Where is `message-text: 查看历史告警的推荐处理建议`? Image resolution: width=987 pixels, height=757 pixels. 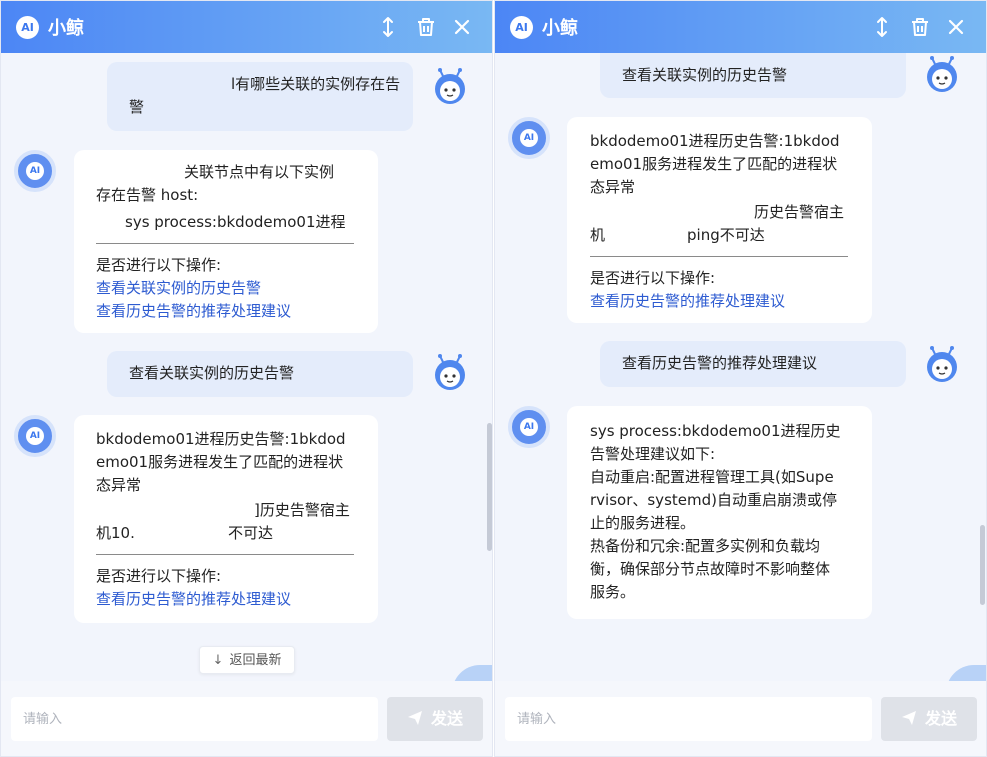 message-text: 查看历史告警的推荐处理建议 is located at coordinates (720, 363).